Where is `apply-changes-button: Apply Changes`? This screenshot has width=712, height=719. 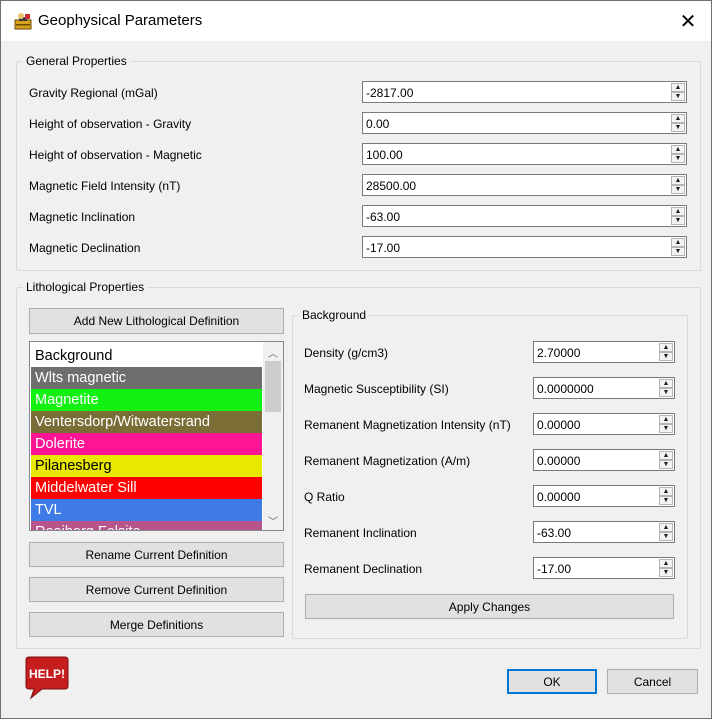
apply-changes-button: Apply Changes is located at coordinates (489, 606).